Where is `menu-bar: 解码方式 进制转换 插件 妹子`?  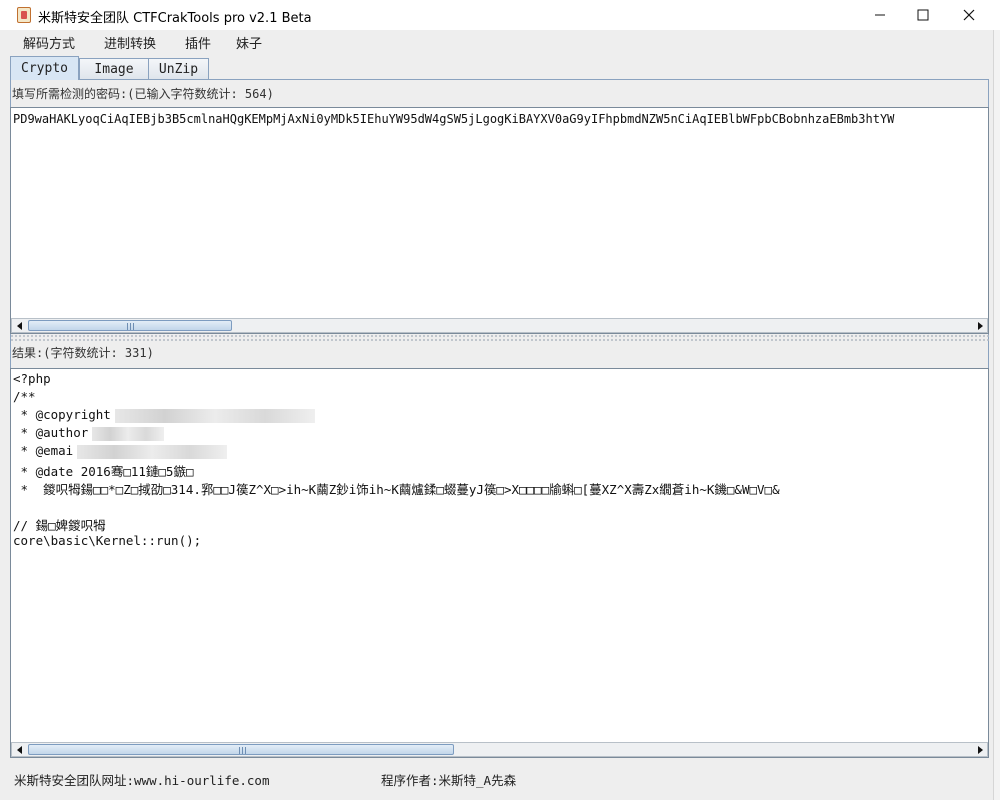 menu-bar: 解码方式 进制转换 插件 妹子 is located at coordinates (496, 42).